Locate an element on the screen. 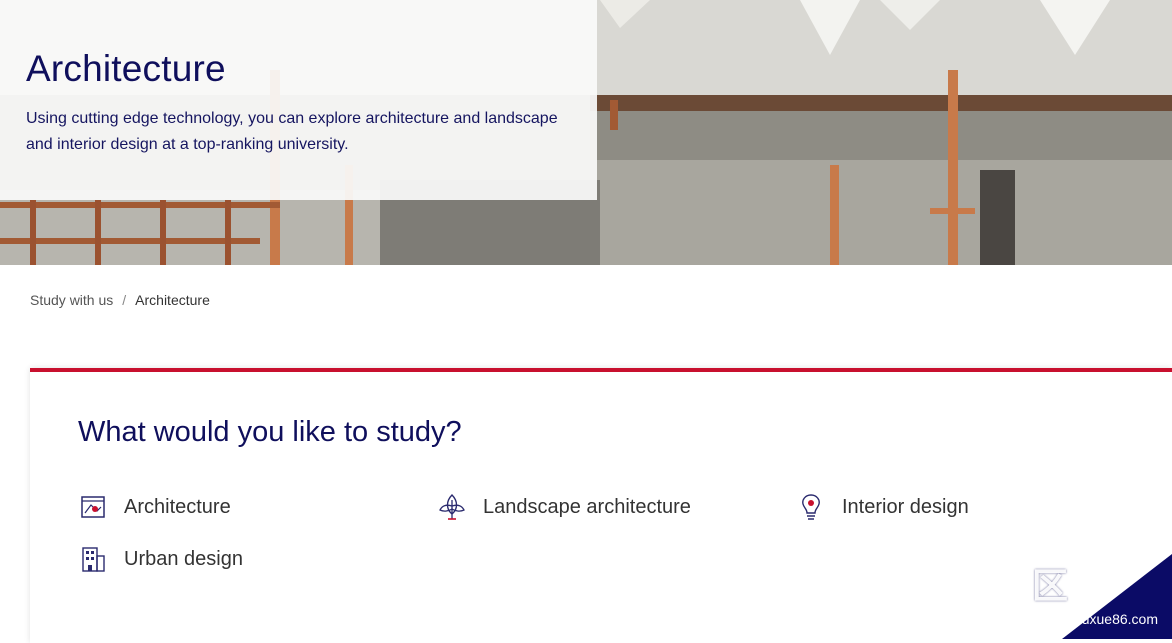 This screenshot has width=1172, height=643. subject-label: Interior design is located at coordinates (905, 506).